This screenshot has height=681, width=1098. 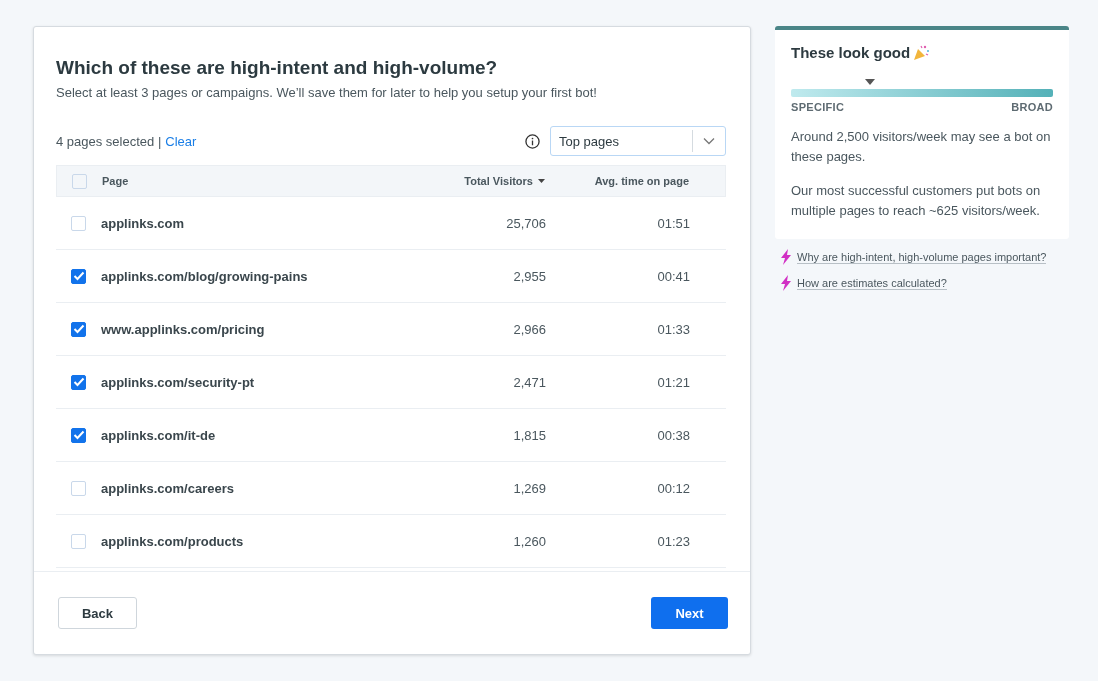 I want to click on table-cell-text: 1,815, so click(x=529, y=435).